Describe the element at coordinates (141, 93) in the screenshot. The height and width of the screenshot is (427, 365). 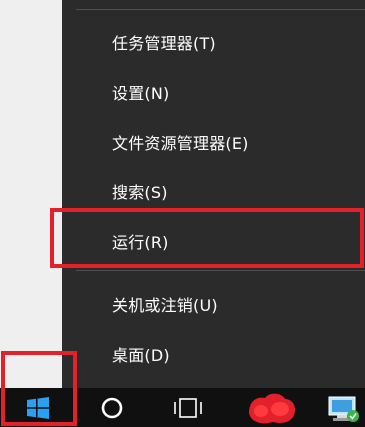
I see `menu-item-label: 设置(N)` at that location.